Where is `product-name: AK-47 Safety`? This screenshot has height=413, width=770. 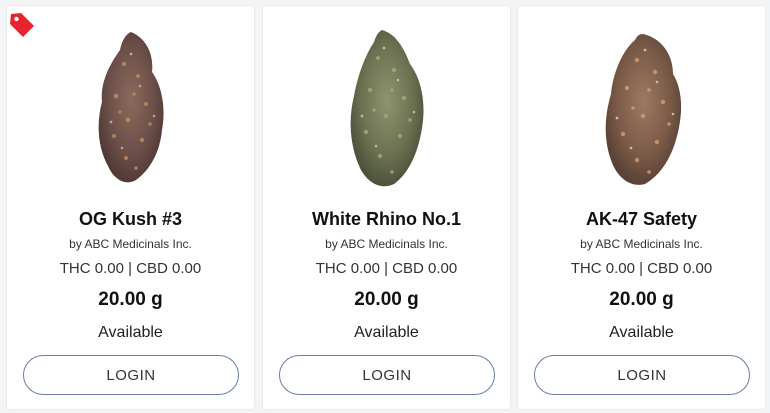 product-name: AK-47 Safety is located at coordinates (641, 219).